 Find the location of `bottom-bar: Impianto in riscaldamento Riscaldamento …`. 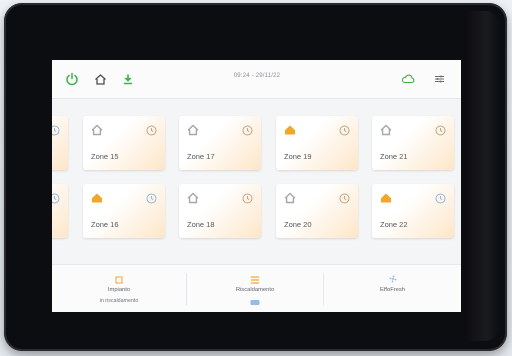

bottom-bar: Impianto in riscaldamento Riscaldamento … is located at coordinates (256, 288).